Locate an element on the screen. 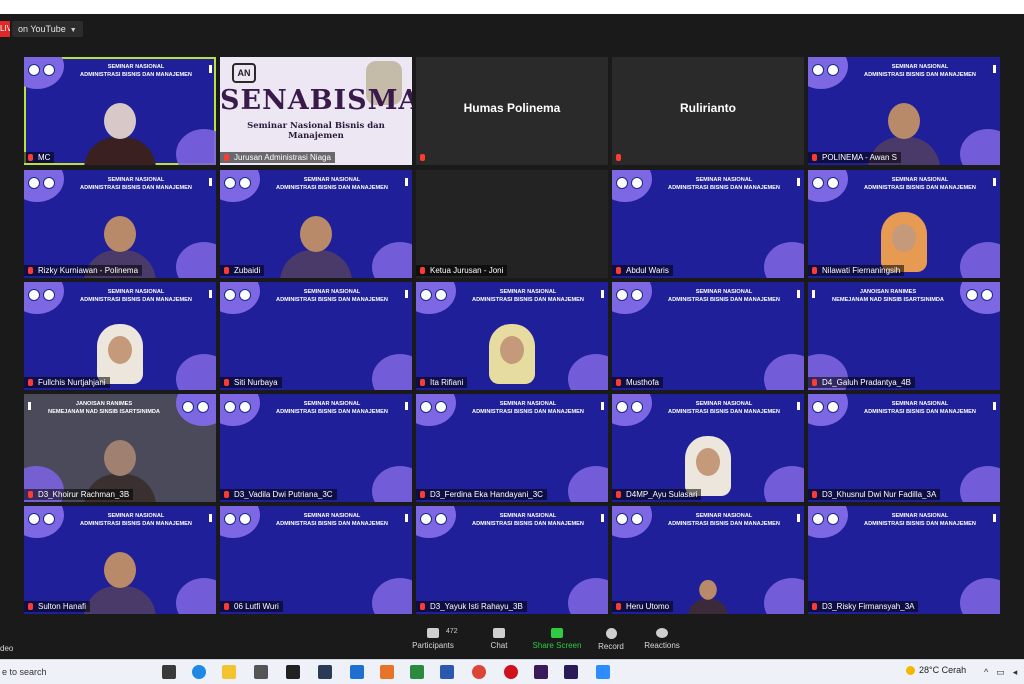  file-explorer-icon is located at coordinates (229, 672).